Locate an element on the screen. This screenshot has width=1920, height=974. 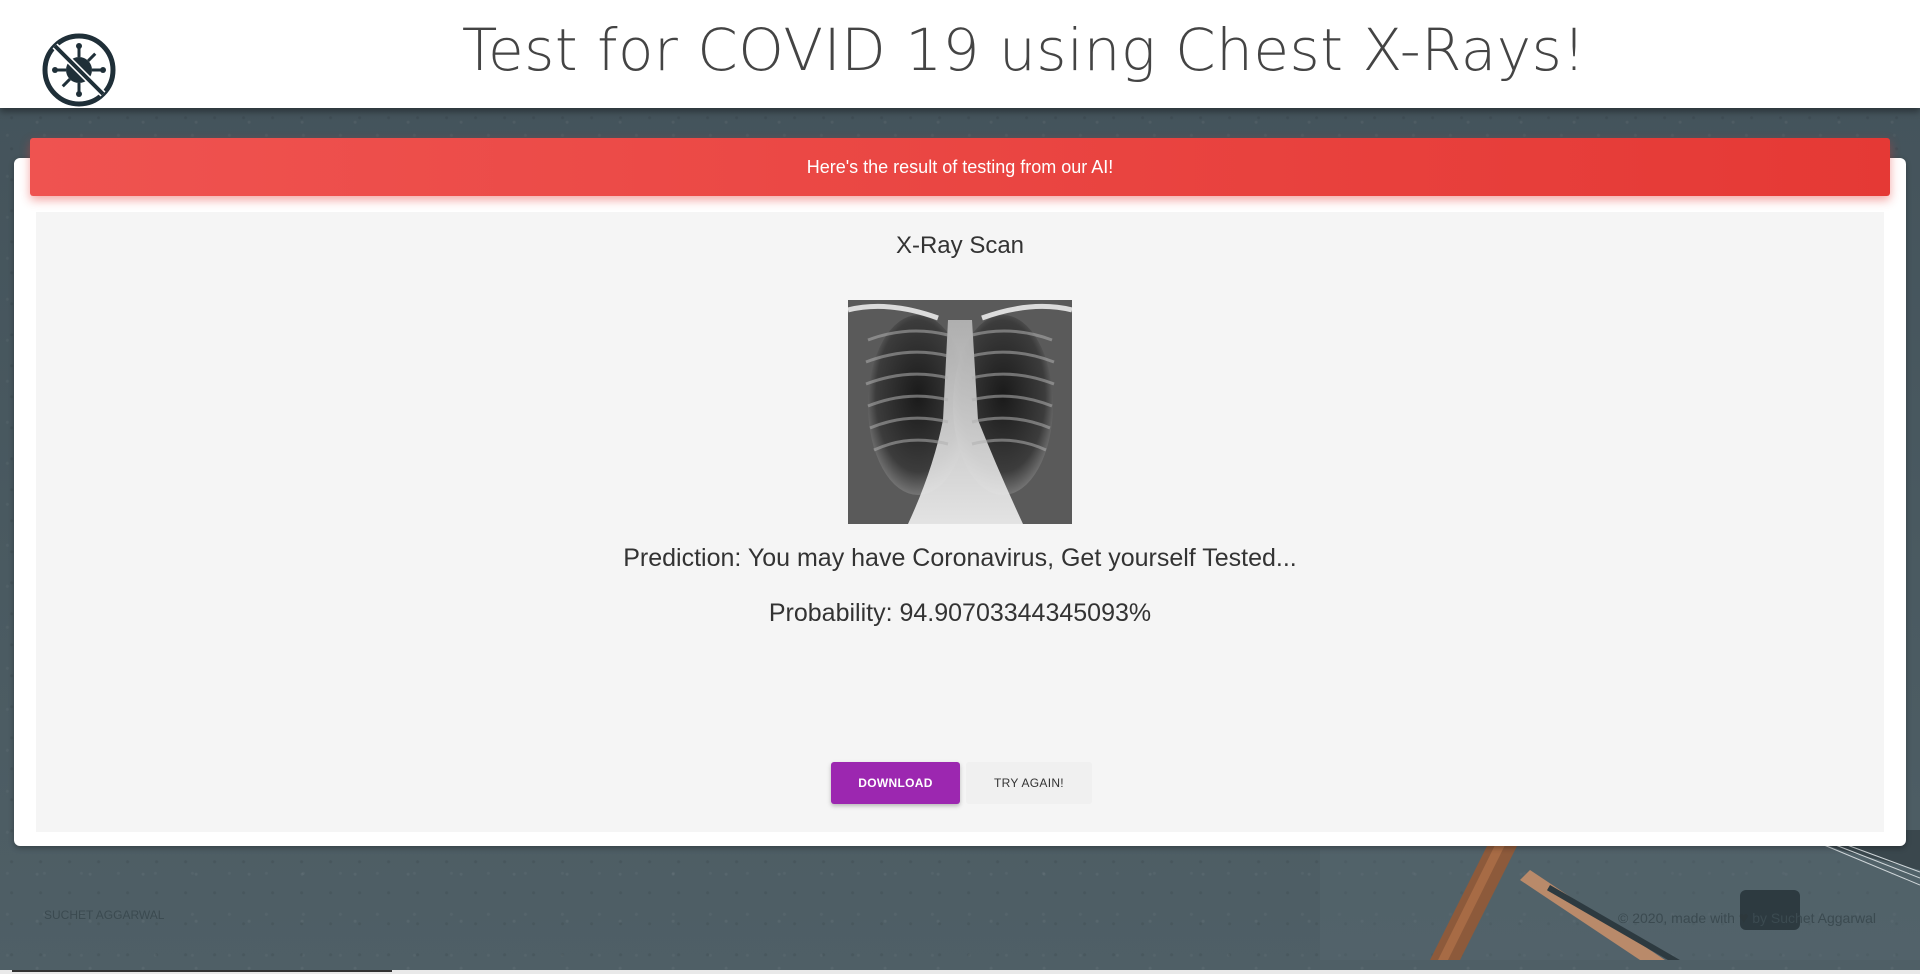
scan-title: X-Ray Scan is located at coordinates (960, 245).